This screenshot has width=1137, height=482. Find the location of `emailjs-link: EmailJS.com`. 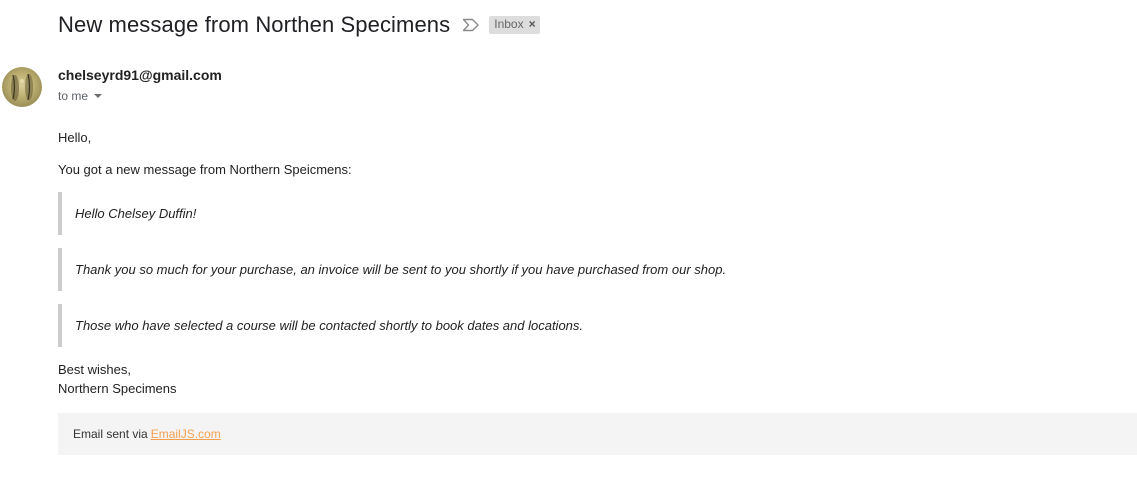

emailjs-link: EmailJS.com is located at coordinates (186, 434).